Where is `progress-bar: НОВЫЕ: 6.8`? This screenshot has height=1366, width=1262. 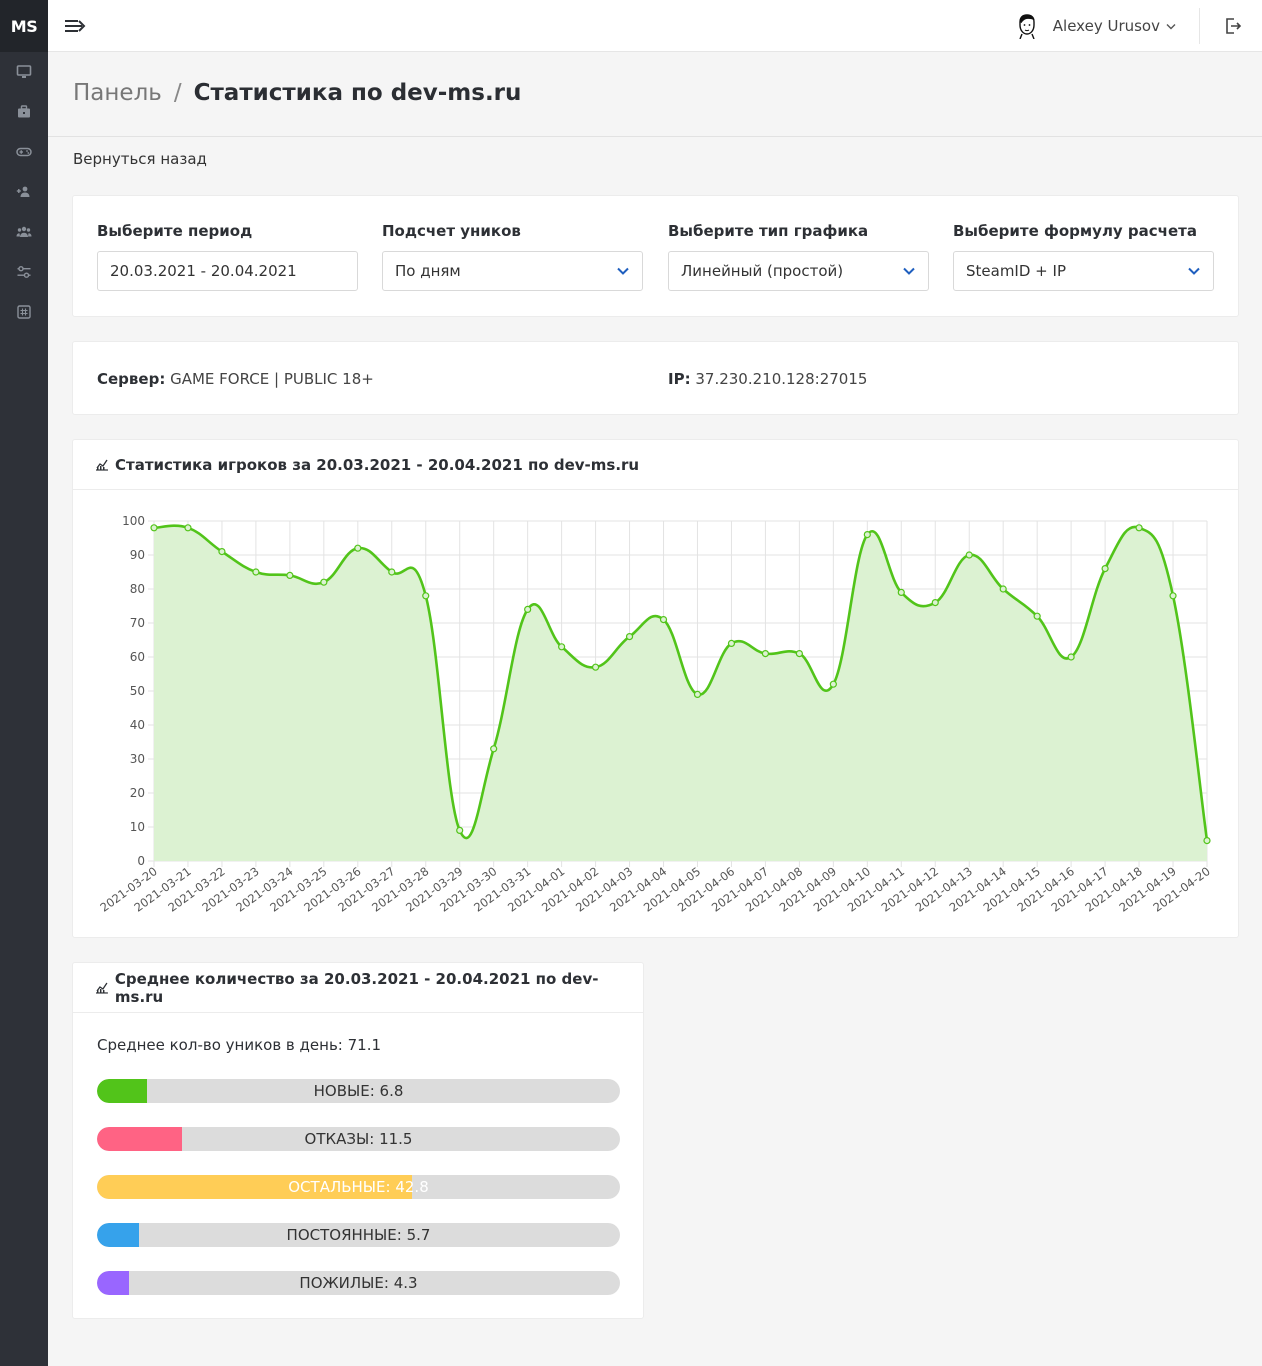
progress-bar: НОВЫЕ: 6.8 is located at coordinates (358, 1091).